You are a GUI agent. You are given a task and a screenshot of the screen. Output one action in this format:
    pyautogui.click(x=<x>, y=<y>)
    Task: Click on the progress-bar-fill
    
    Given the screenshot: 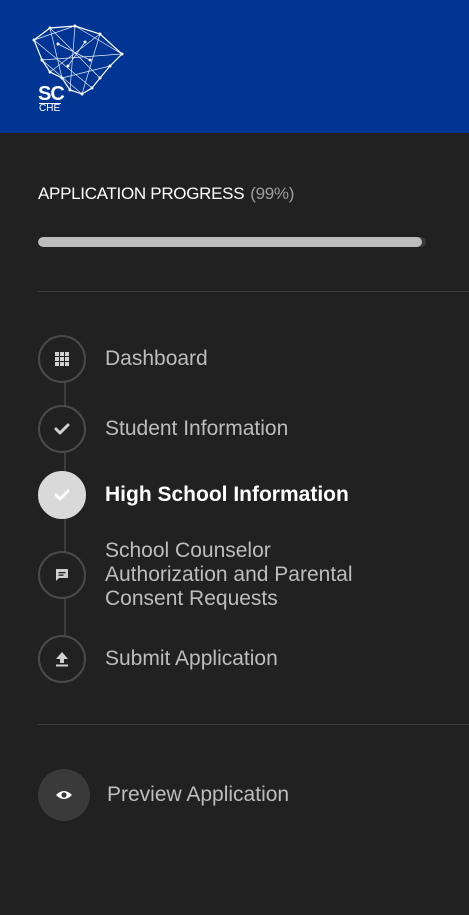 What is the action you would take?
    pyautogui.click(x=230, y=242)
    